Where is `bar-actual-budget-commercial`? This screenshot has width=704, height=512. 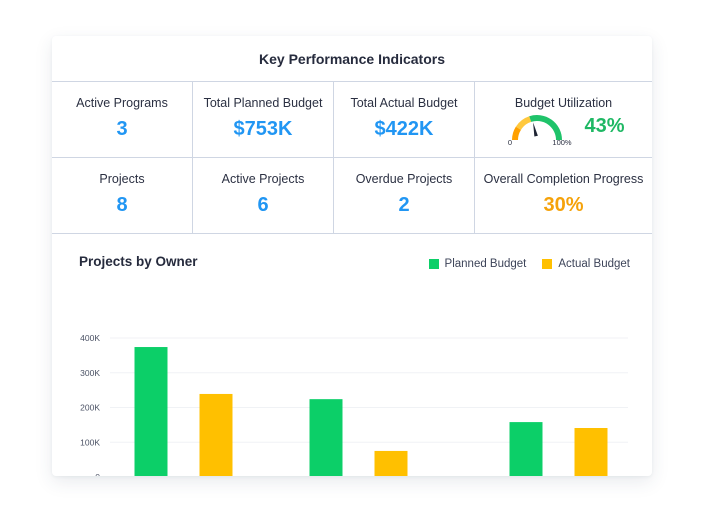 bar-actual-budget-commercial is located at coordinates (391, 463).